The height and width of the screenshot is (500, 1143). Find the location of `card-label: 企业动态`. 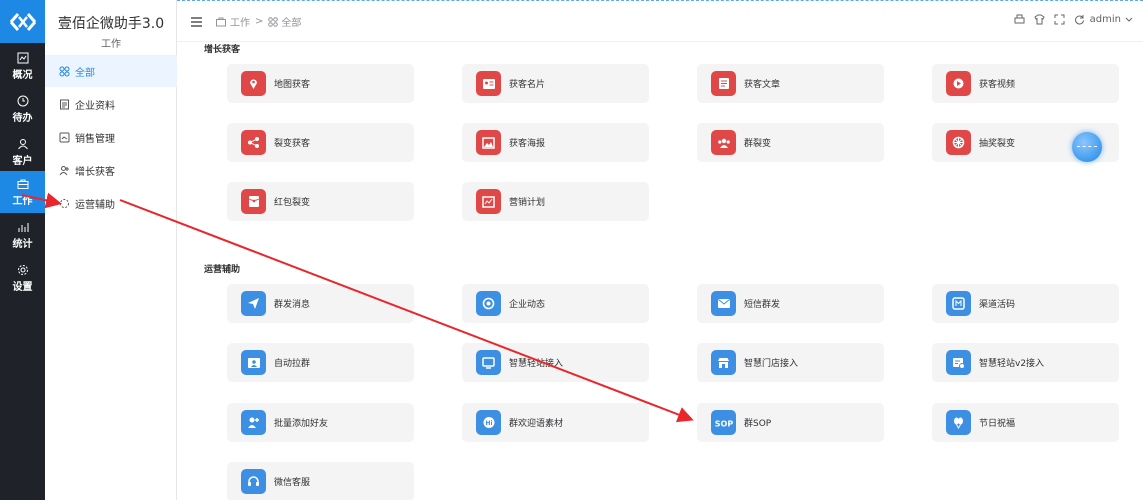

card-label: 企业动态 is located at coordinates (527, 305).